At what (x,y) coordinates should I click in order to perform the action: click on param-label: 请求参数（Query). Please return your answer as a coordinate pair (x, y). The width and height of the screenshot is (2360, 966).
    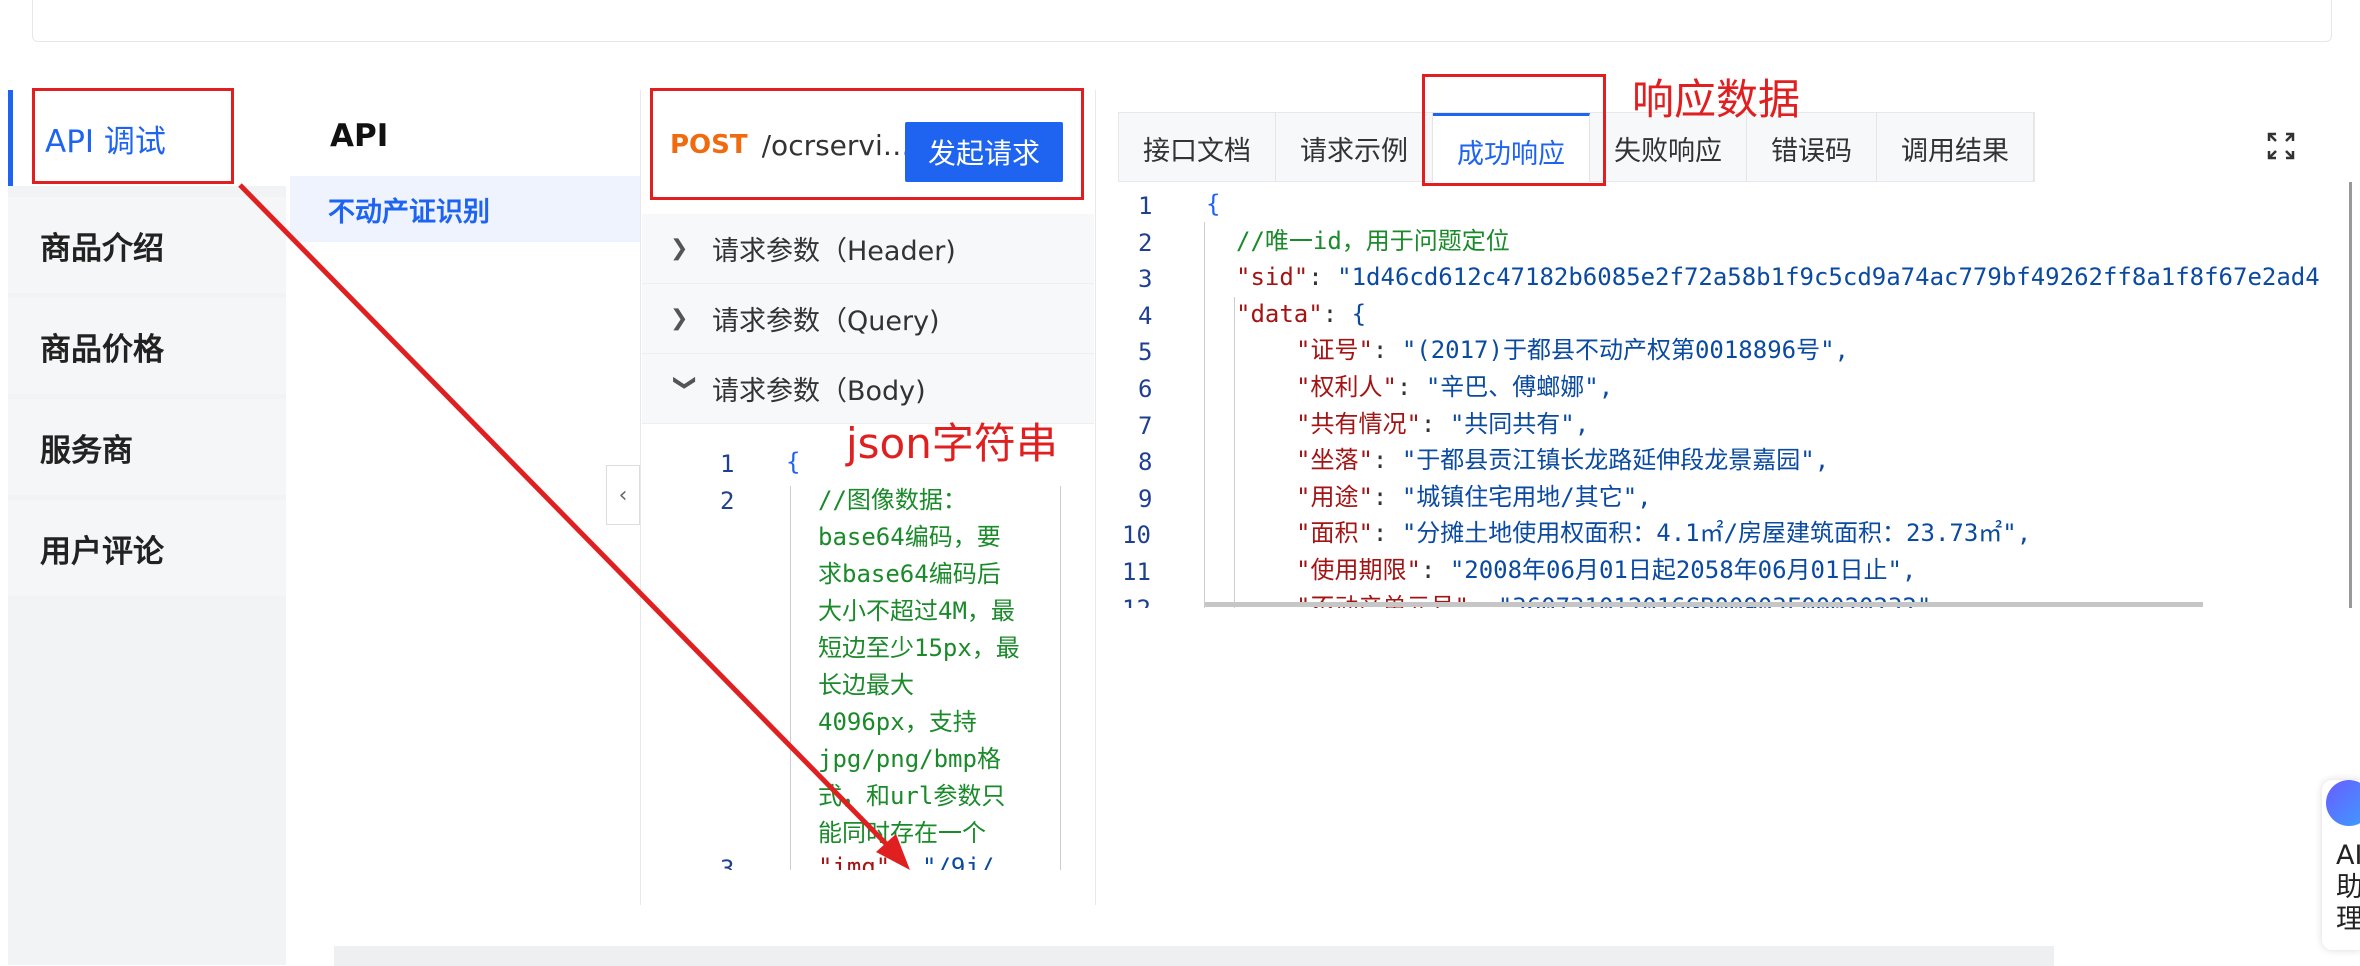
    Looking at the image, I should click on (826, 321).